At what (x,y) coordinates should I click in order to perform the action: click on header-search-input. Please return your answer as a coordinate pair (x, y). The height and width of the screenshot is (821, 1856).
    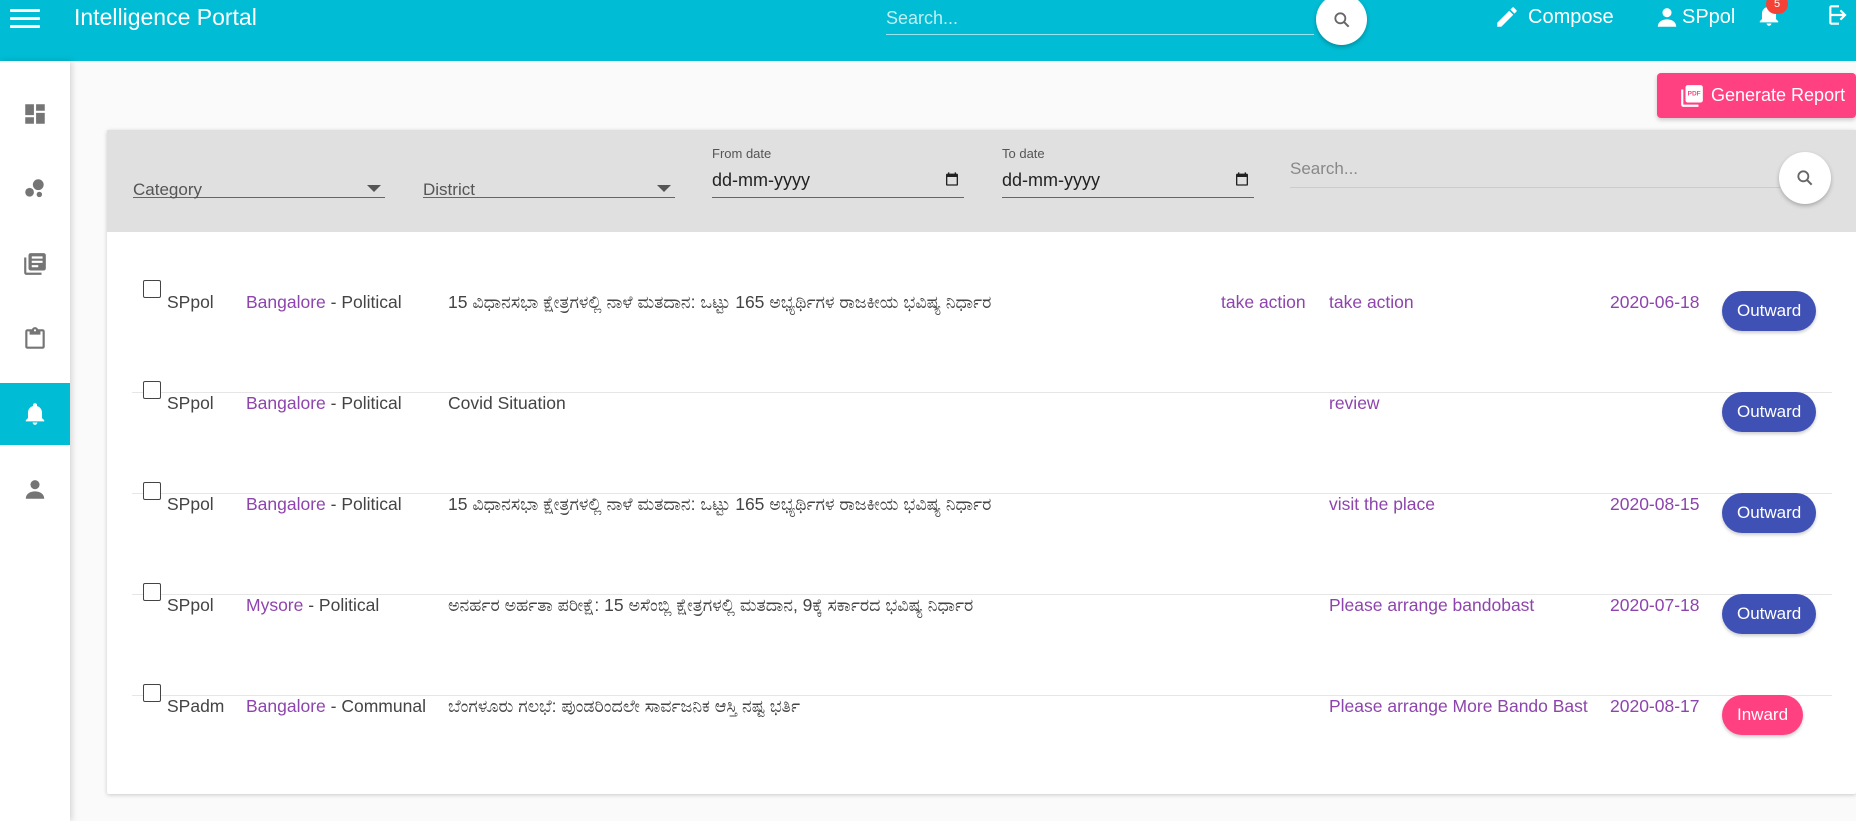
    Looking at the image, I should click on (1100, 17).